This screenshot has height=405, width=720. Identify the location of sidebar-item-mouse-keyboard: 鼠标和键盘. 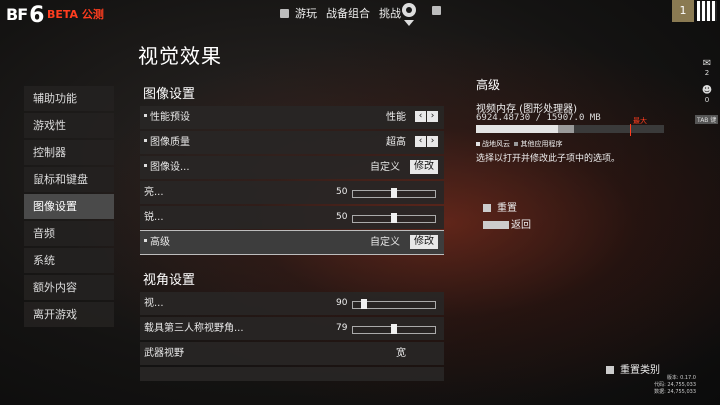
(69, 179).